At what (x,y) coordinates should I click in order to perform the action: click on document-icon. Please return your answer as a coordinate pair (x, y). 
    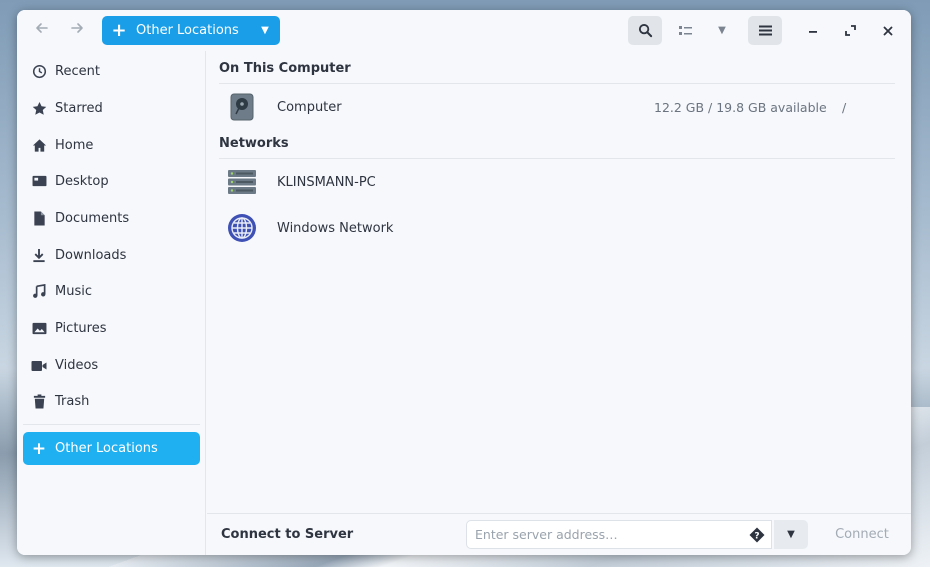
    Looking at the image, I should click on (39, 218).